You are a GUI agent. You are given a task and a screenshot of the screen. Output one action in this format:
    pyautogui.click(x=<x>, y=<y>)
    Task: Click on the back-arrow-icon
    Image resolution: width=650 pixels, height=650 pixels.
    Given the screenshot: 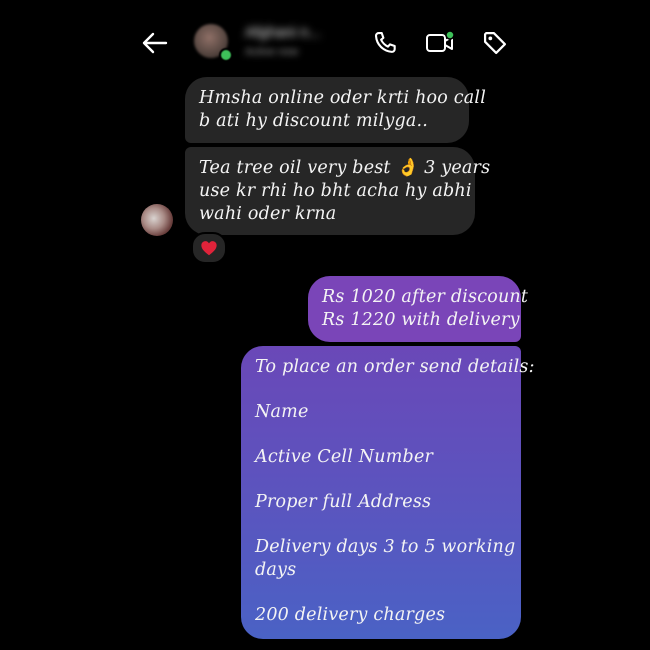 What is the action you would take?
    pyautogui.click(x=155, y=43)
    